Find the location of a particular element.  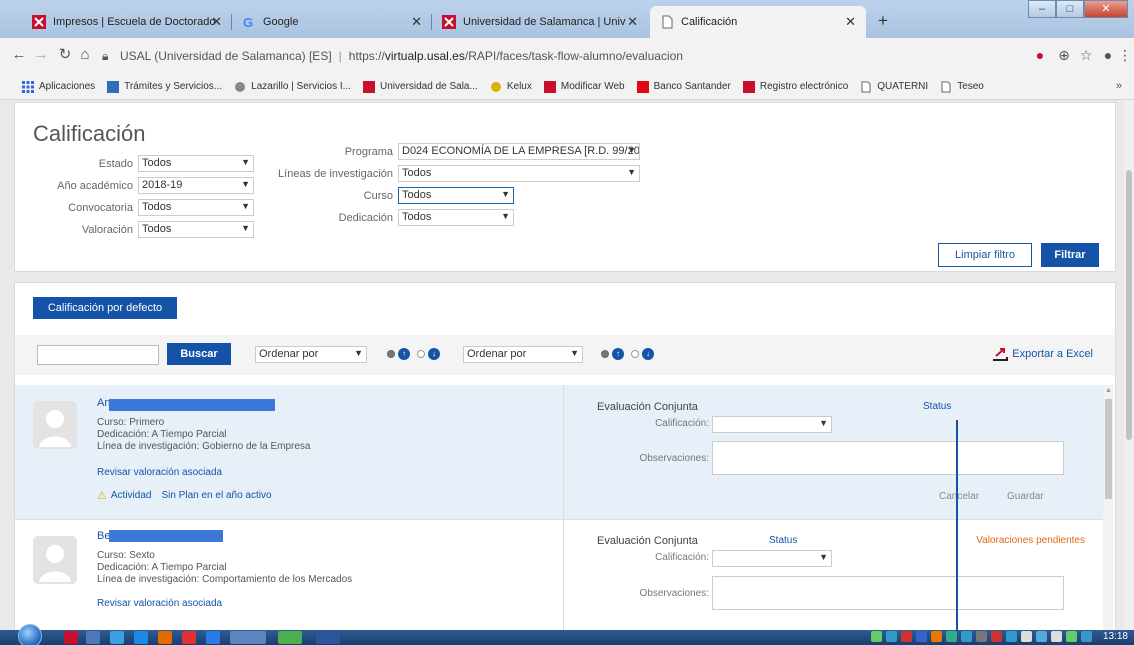

tab-google: G Google ✕ is located at coordinates (332, 22).